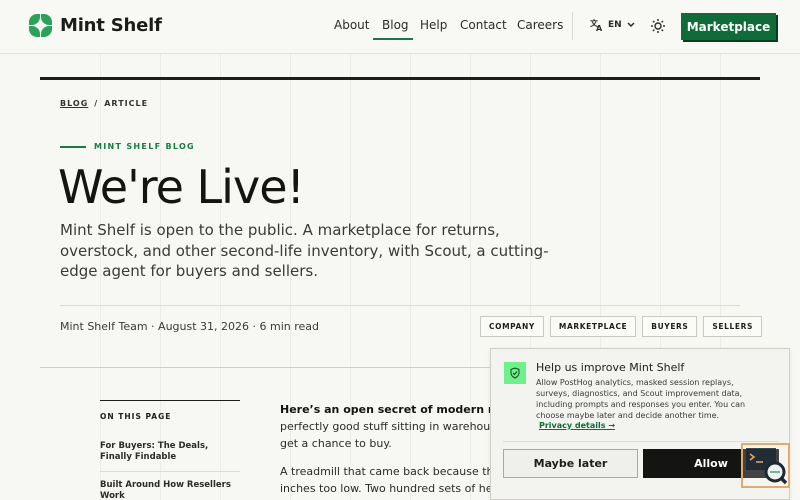  Describe the element at coordinates (181, 187) in the screenshot. I see `page-title: We're Live!` at that location.